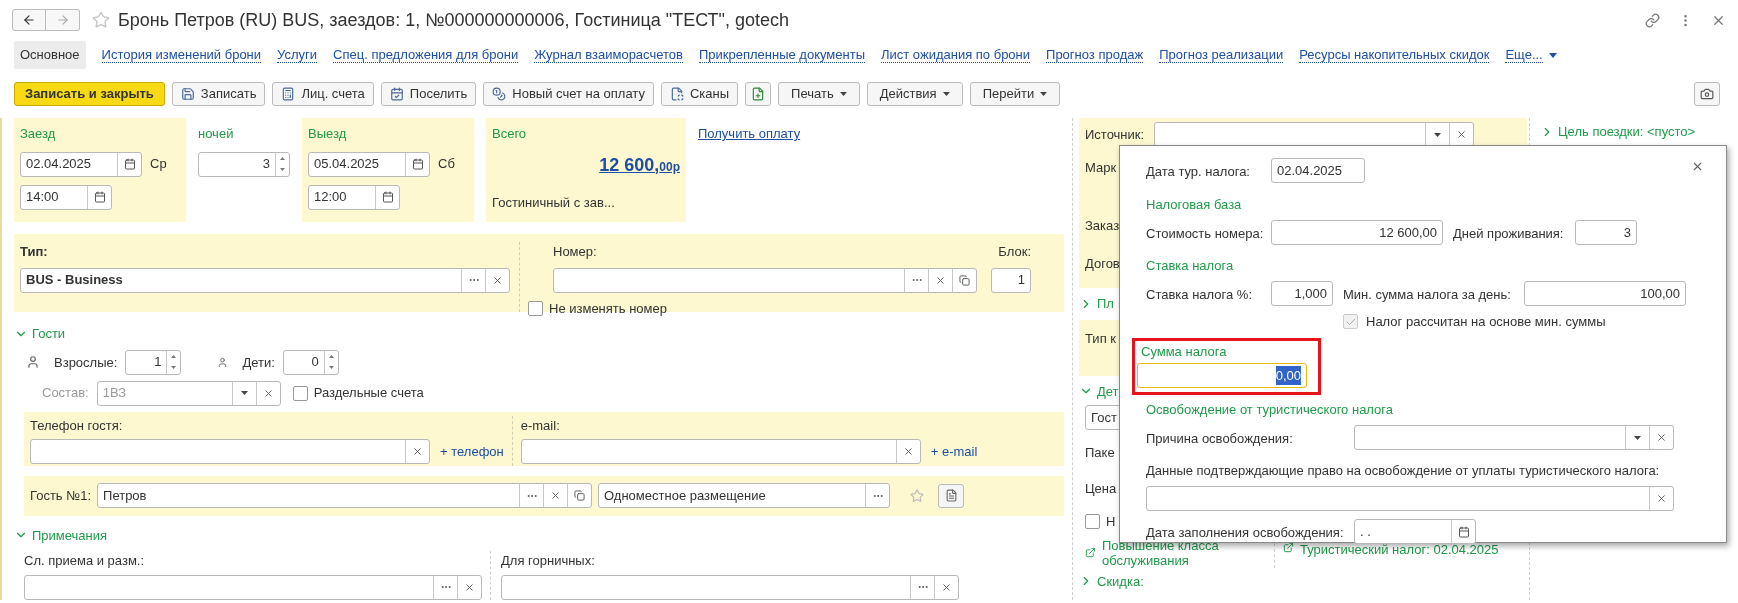  I want to click on label: Не изменять номер, so click(608, 308).